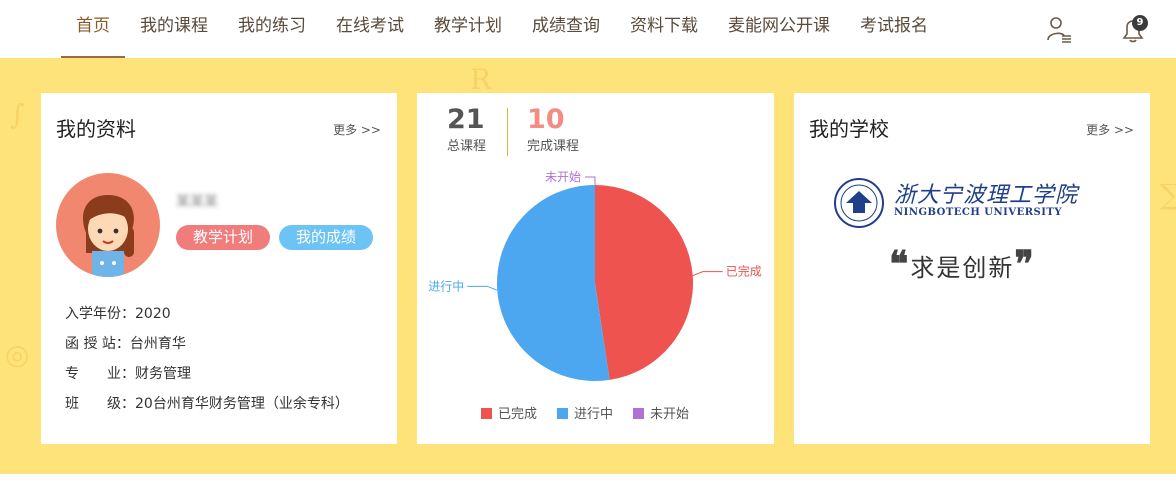 The height and width of the screenshot is (492, 1176). I want to click on doodle-decoration: R, so click(481, 79).